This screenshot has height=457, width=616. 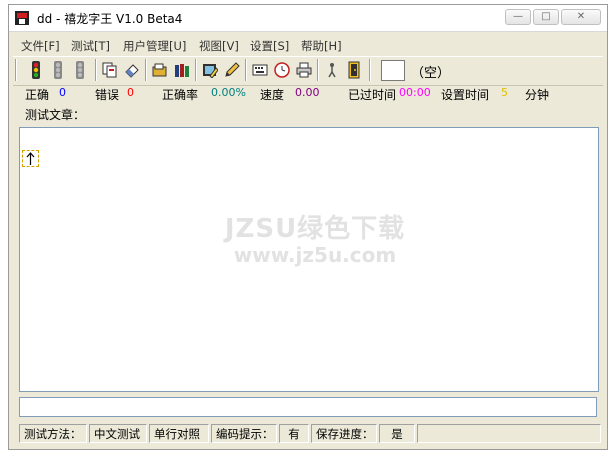 What do you see at coordinates (581, 17) in the screenshot?
I see `close-button: ✕` at bounding box center [581, 17].